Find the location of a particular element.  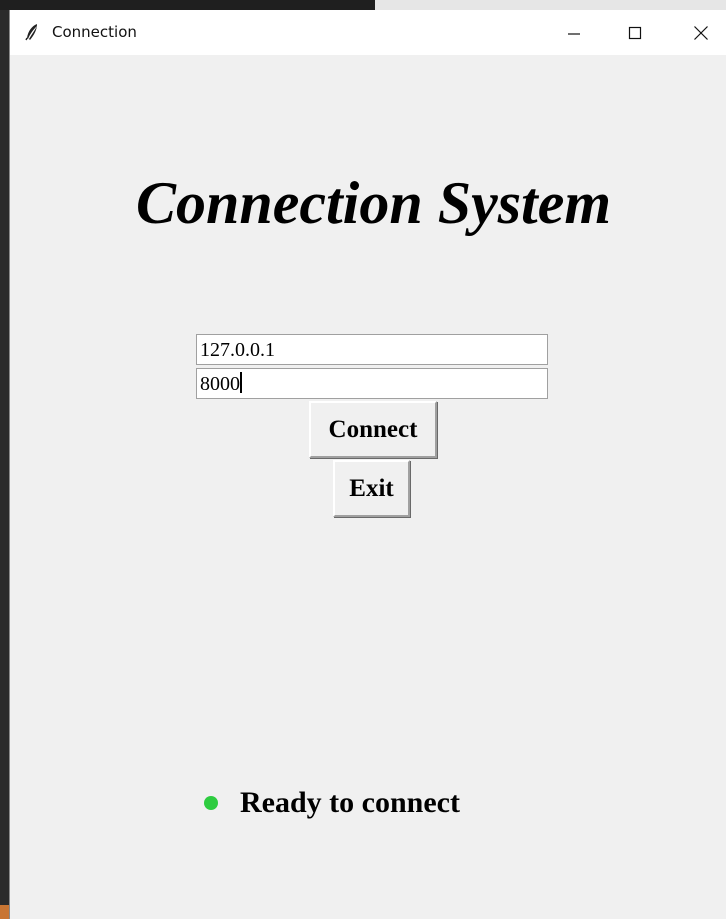

page-title: Connection System is located at coordinates (373, 203).